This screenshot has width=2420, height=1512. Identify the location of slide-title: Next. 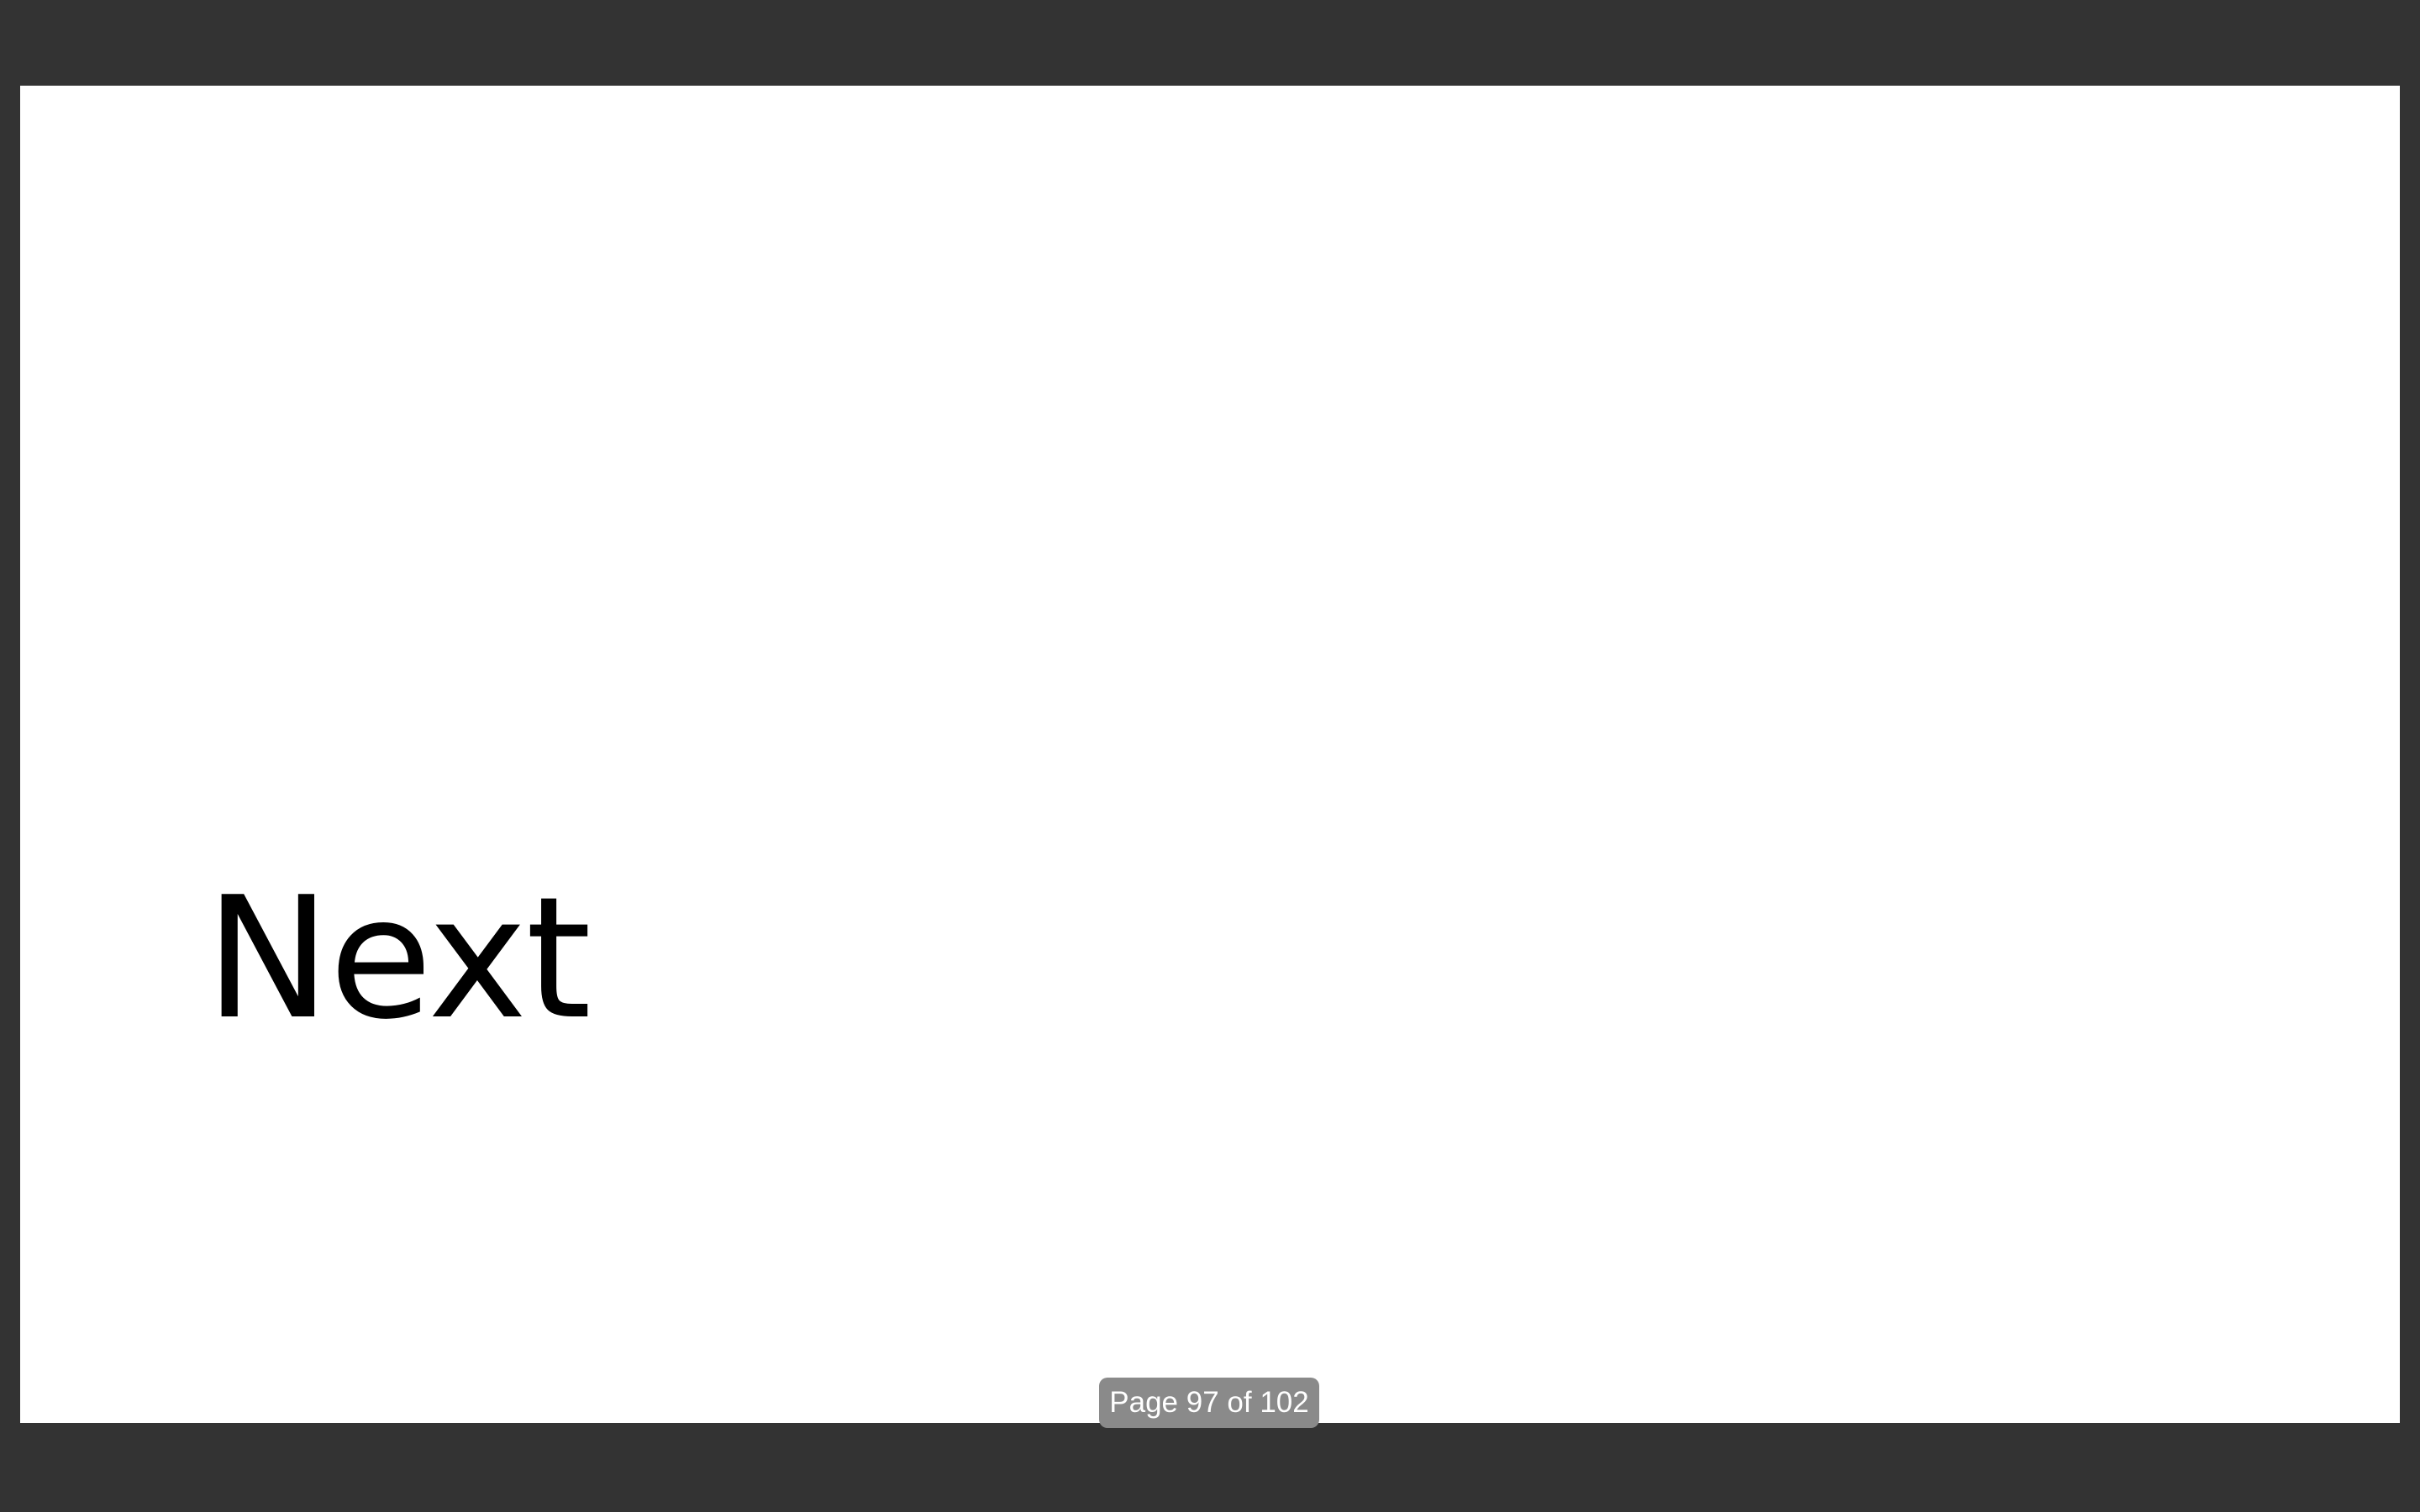
(398, 959).